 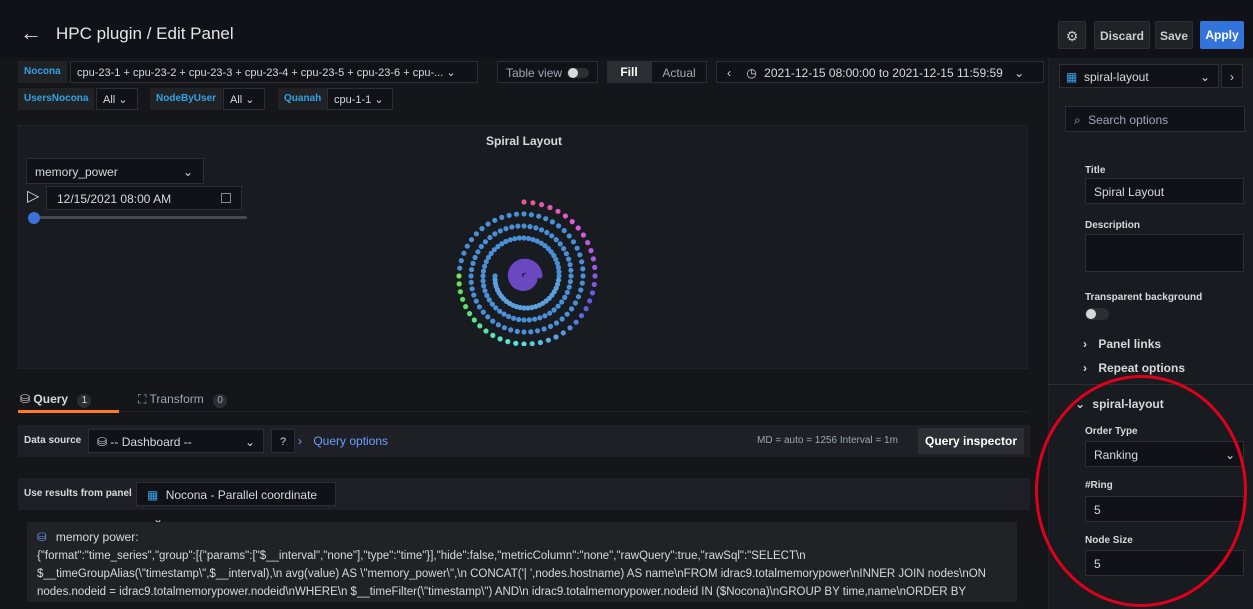 I want to click on play-icon: ▷, so click(x=33, y=196).